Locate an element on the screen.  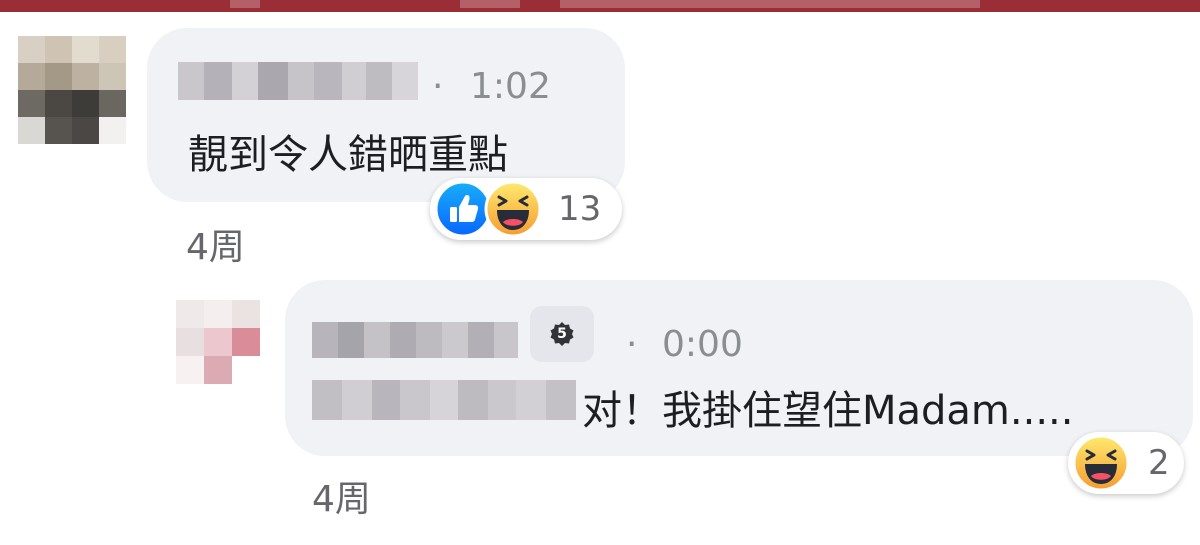
blurred-reply-name is located at coordinates (415, 340).